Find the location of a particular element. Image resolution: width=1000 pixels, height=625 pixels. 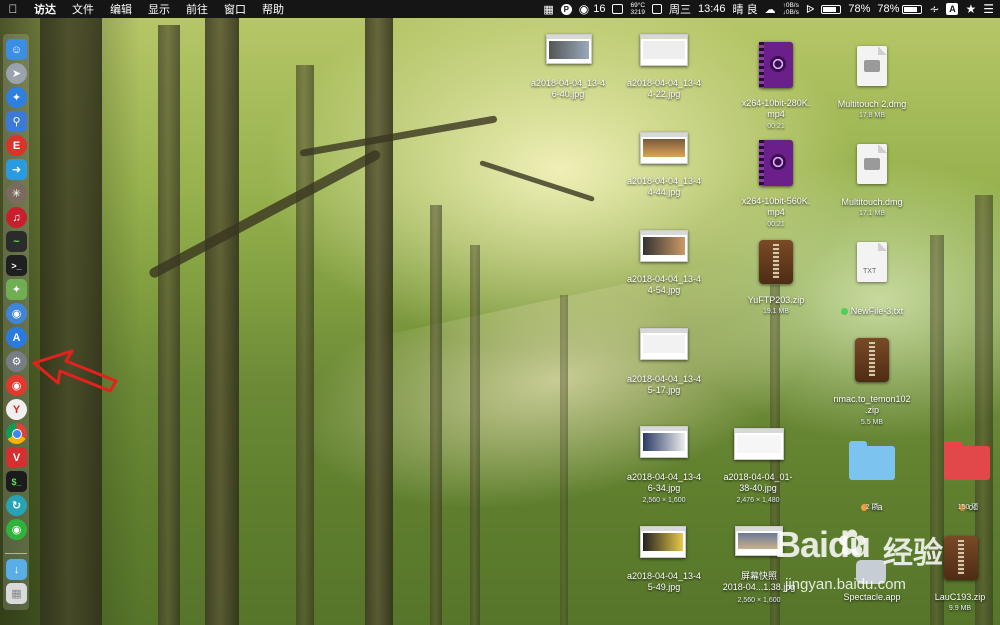

maps-icon: ✦ is located at coordinates (16, 289).